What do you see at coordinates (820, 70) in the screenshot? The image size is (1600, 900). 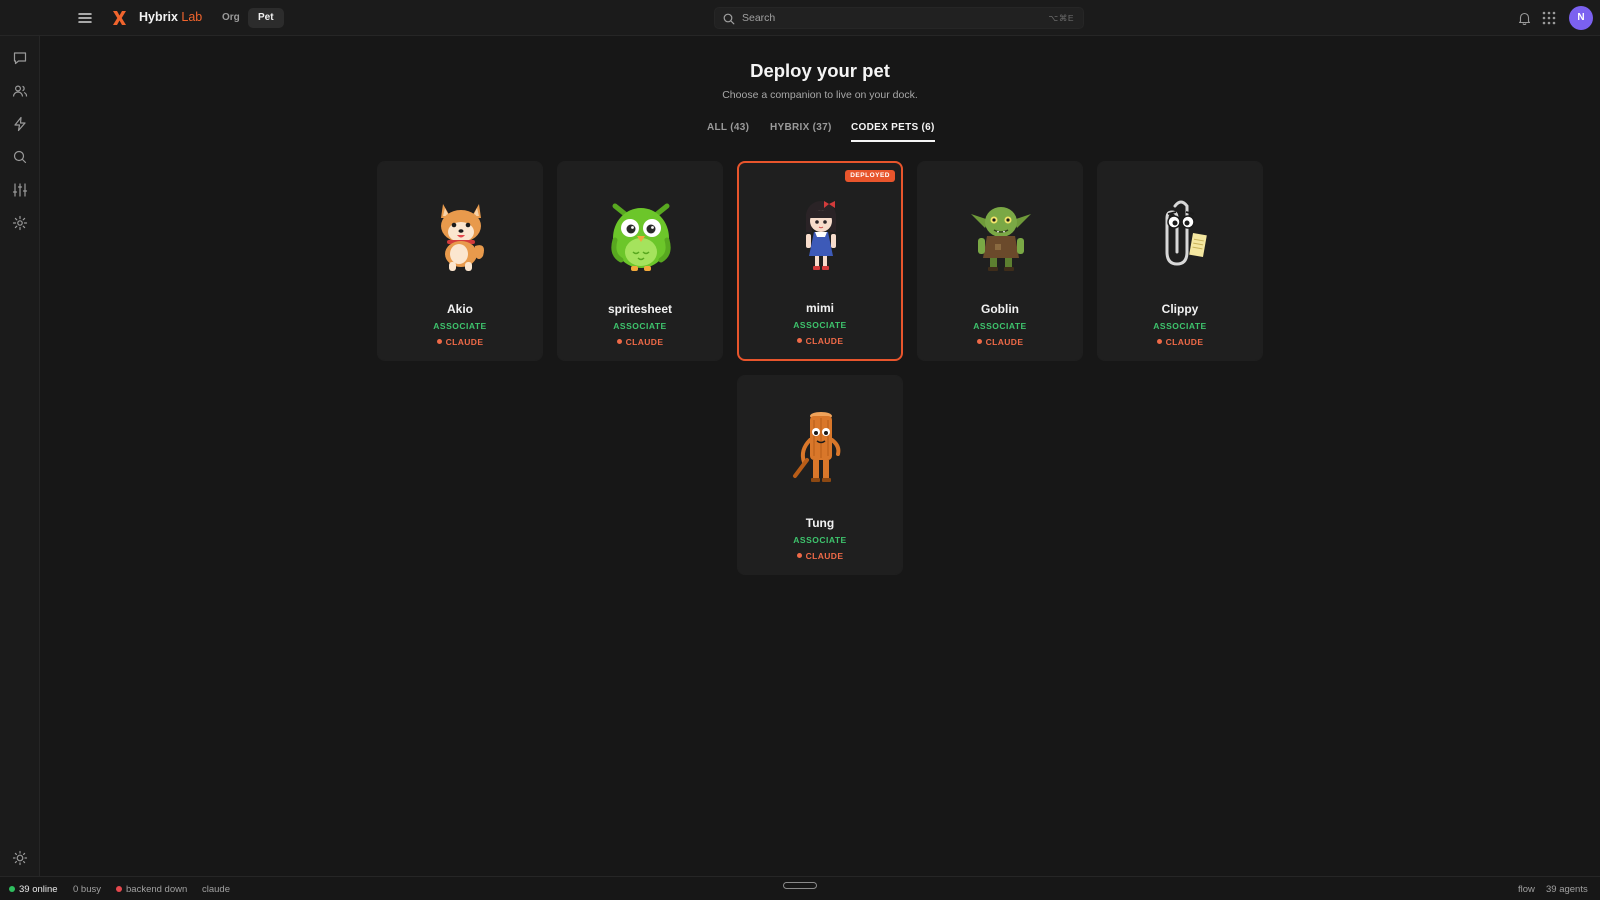 I see `page-title: Deploy your pet` at bounding box center [820, 70].